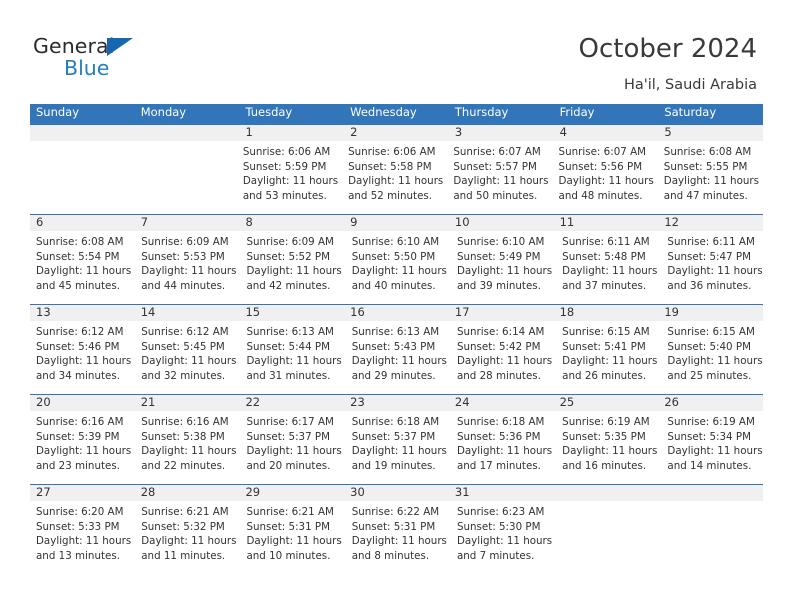 This screenshot has height=612, width=792. What do you see at coordinates (291, 403) in the screenshot?
I see `day-number: 22` at bounding box center [291, 403].